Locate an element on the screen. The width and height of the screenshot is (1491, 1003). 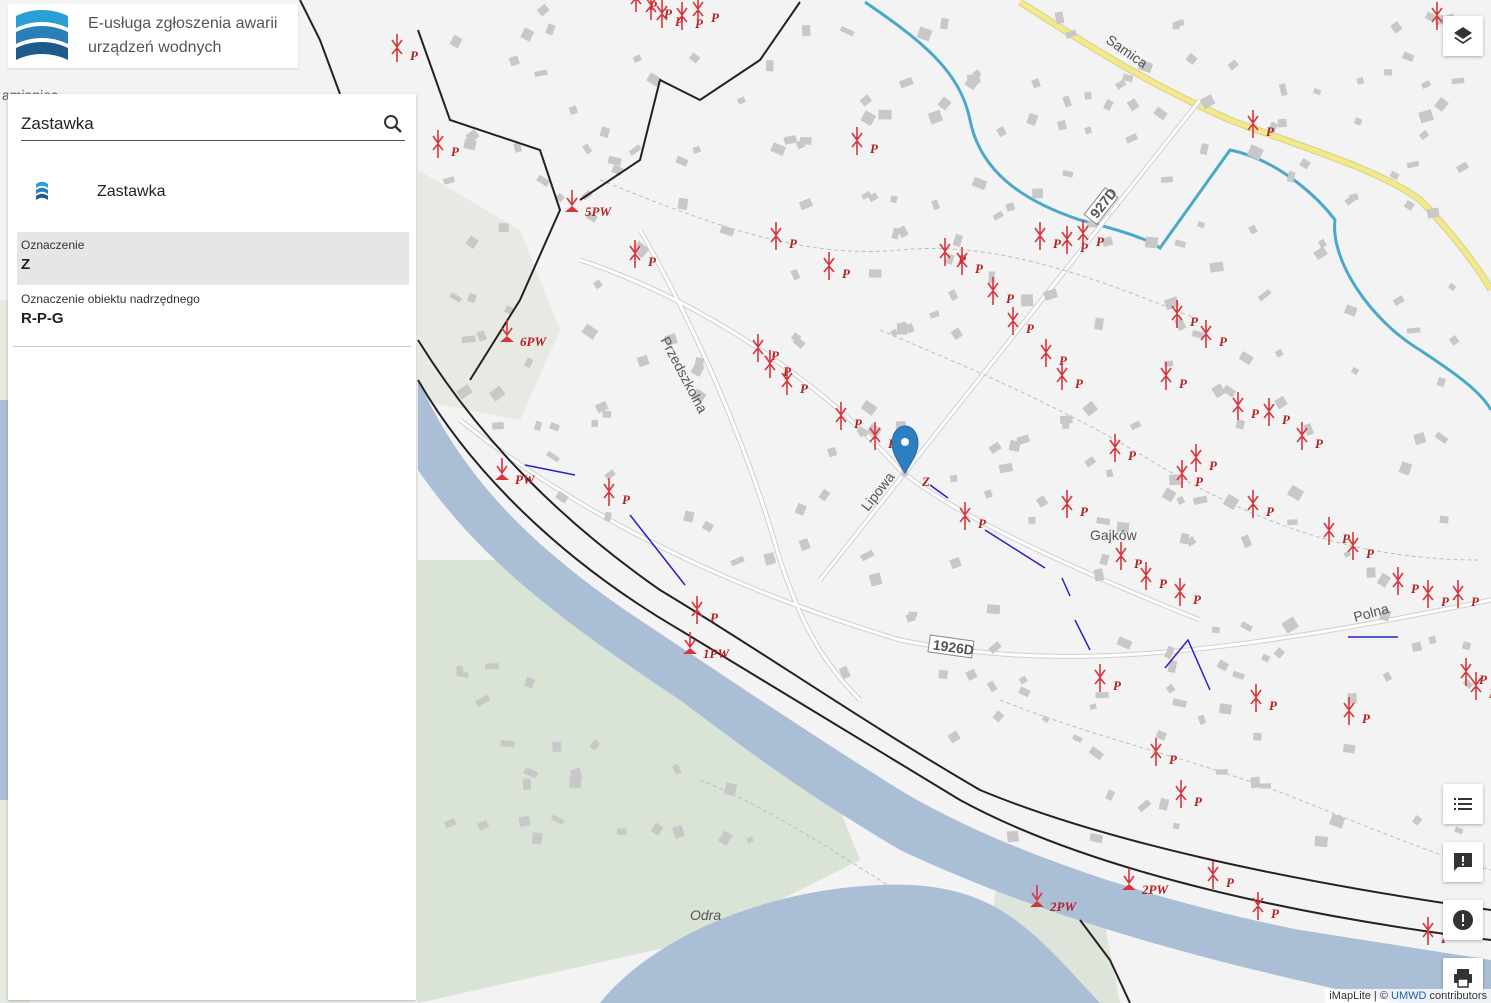
list-icon is located at coordinates (1463, 804).